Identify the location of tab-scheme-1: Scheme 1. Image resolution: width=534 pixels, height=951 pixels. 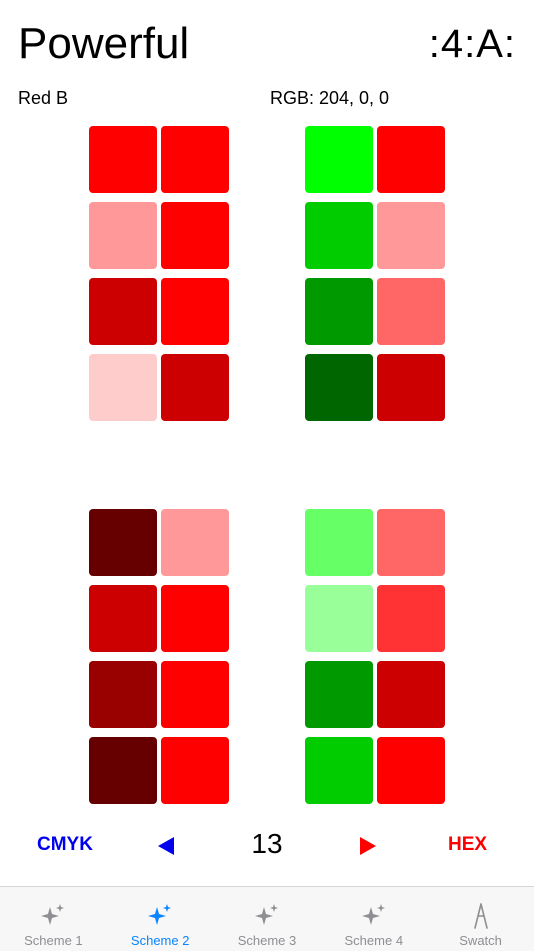
(53, 919).